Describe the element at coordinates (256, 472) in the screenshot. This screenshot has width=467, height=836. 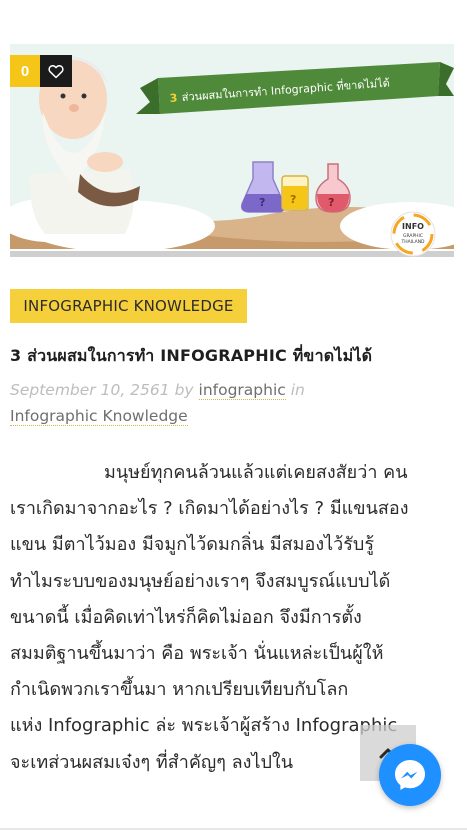
I see `content-line: มนุษย์ทุกคนล้วนแล้วแต่เคยสงสัยว่า คน` at that location.